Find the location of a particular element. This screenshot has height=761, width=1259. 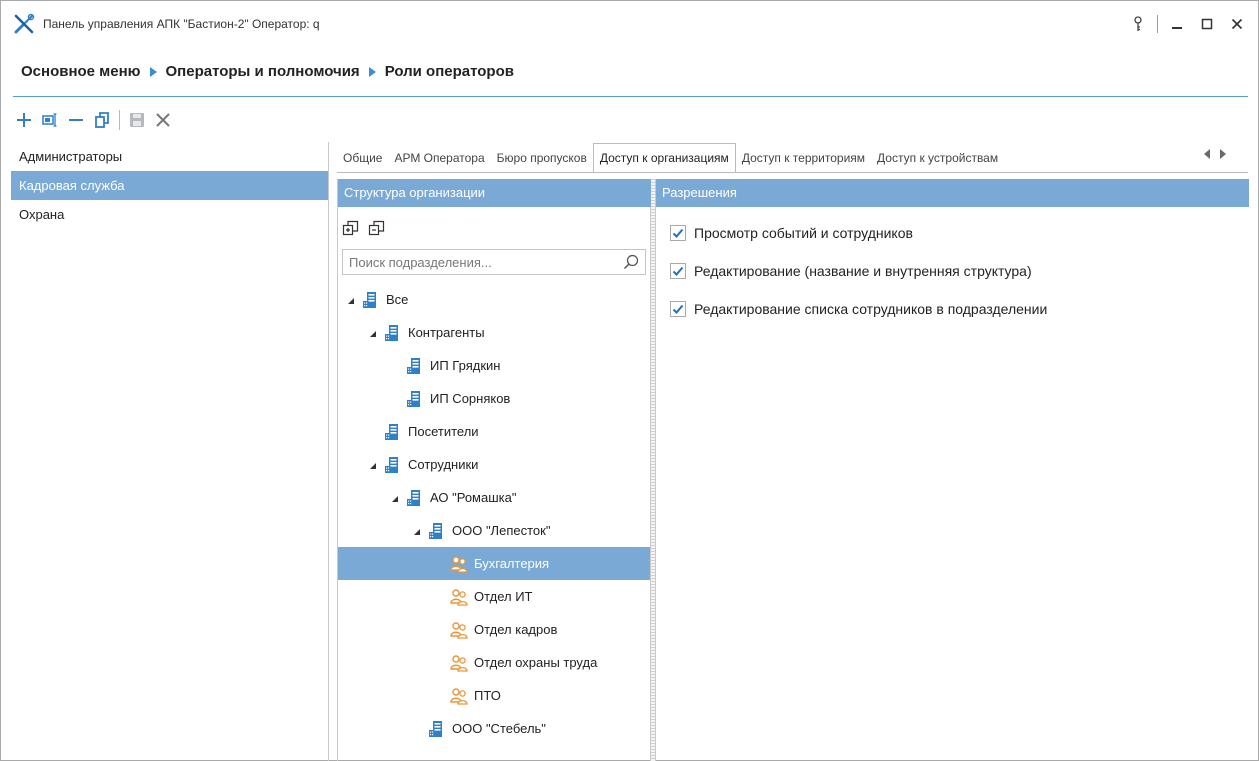

tree-node: ПТО is located at coordinates (494, 695).